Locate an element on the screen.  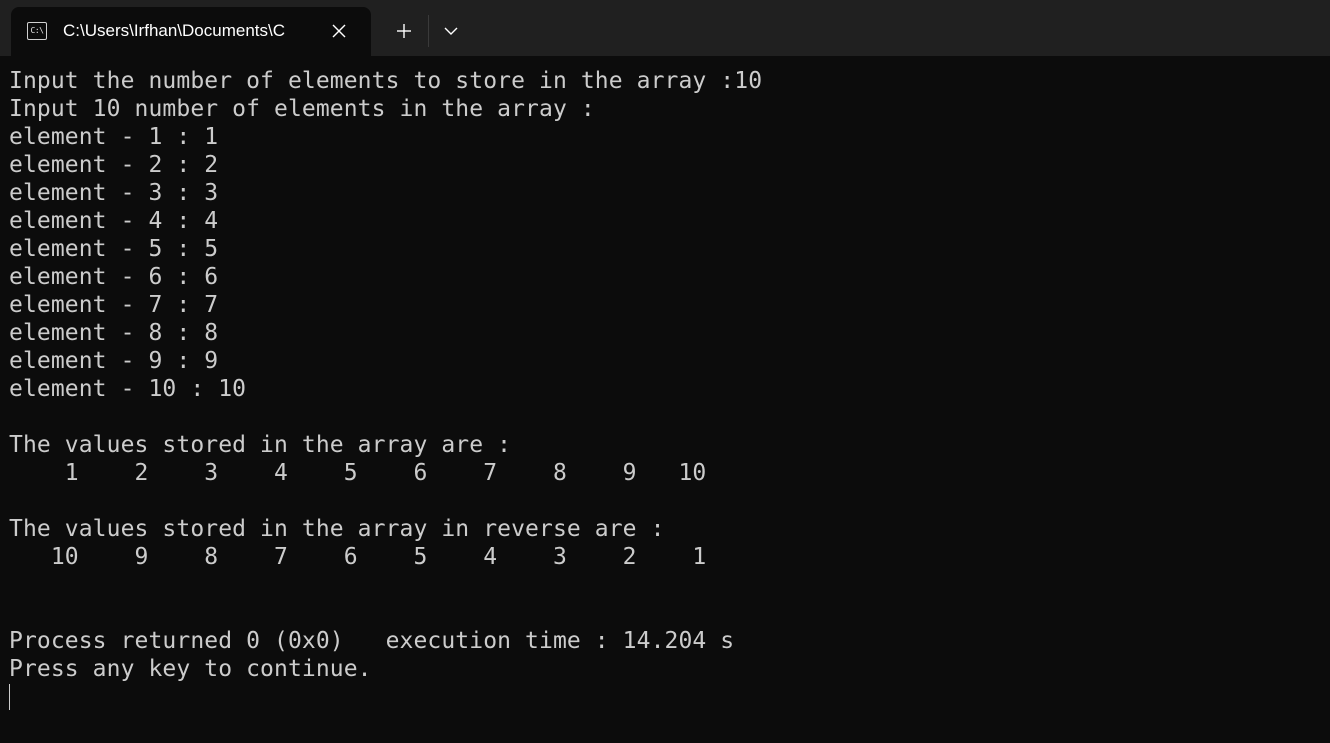
console-line: The values stored in the array are : is located at coordinates (260, 445).